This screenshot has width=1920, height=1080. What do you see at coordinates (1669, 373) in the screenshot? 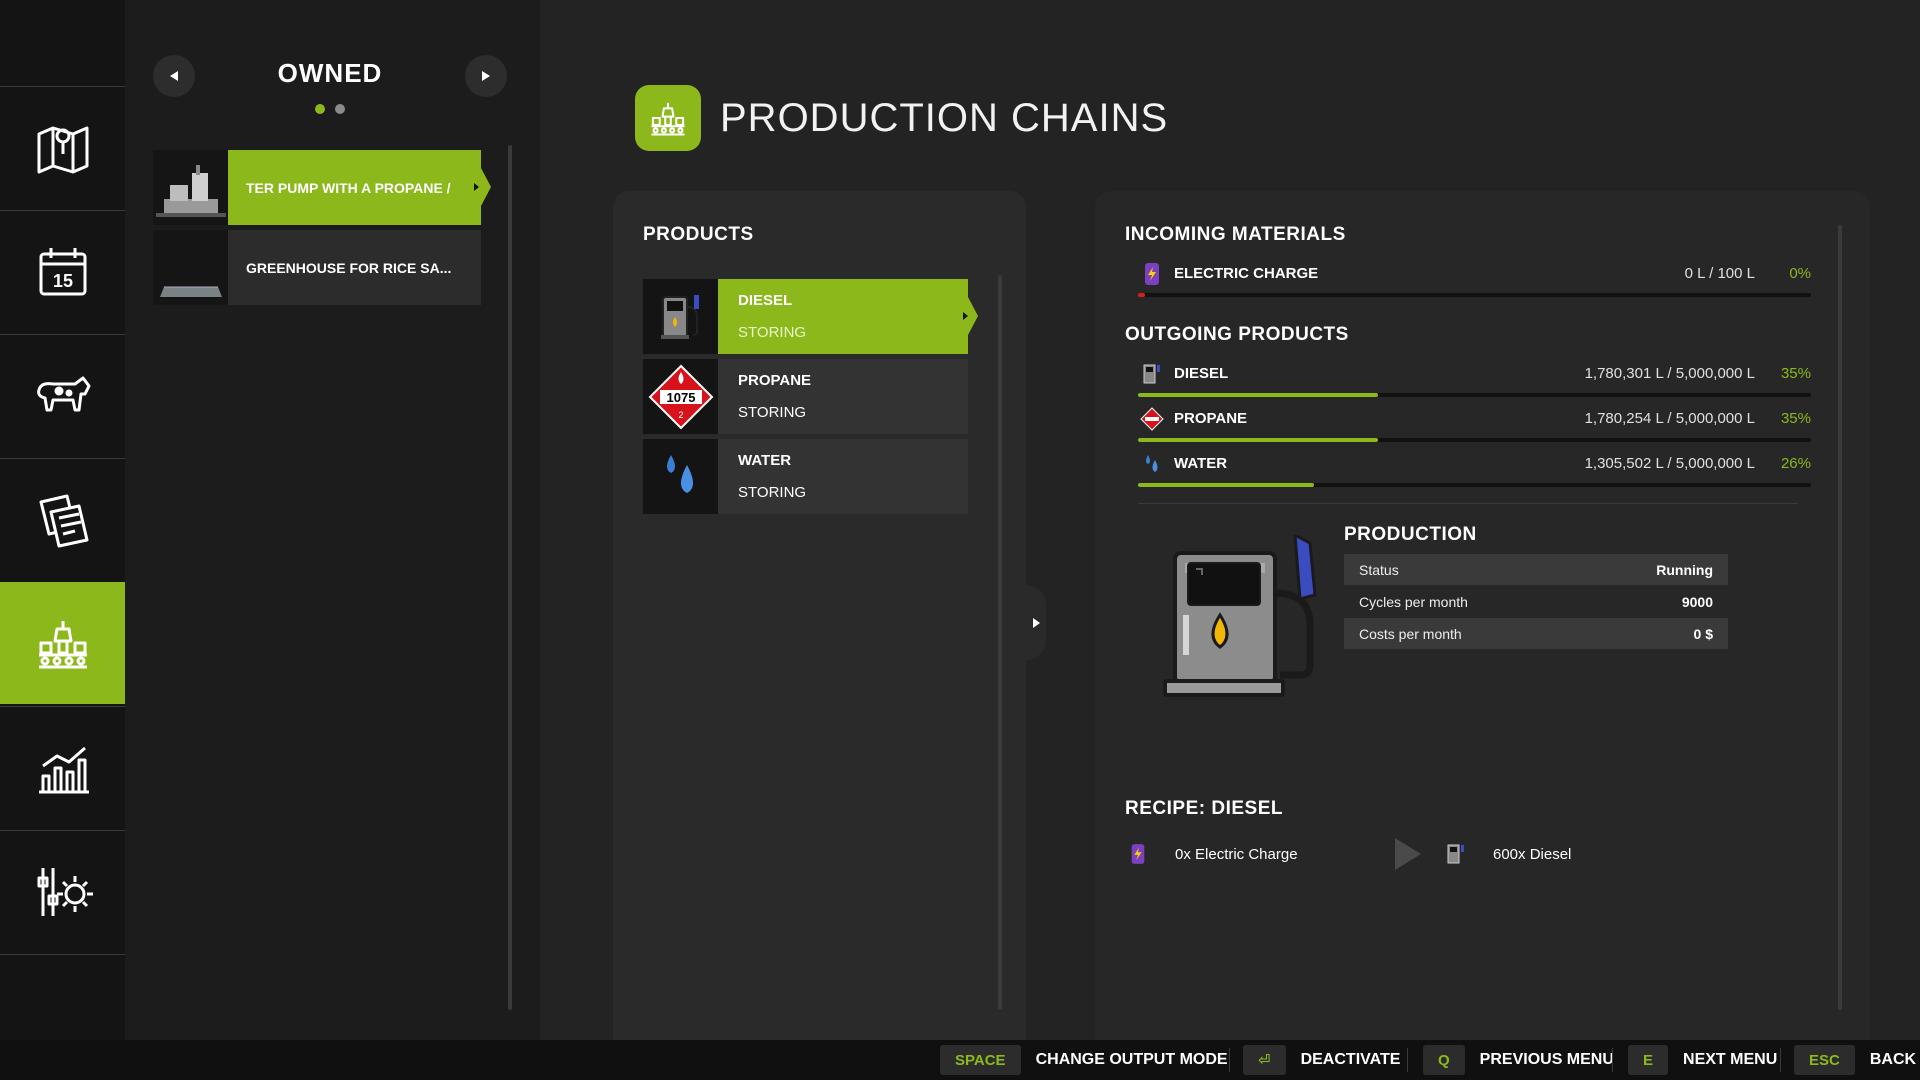
I see `material-amount: 1,780,301 L / 5,000,000 L` at bounding box center [1669, 373].